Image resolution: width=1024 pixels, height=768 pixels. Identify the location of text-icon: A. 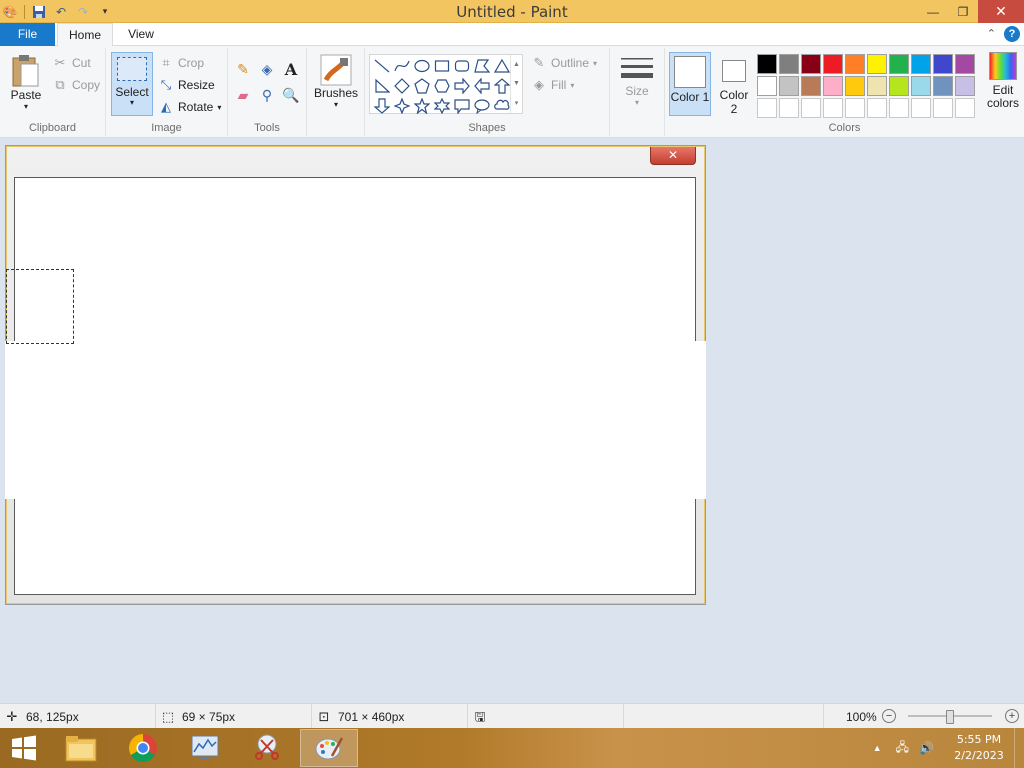
(291, 69).